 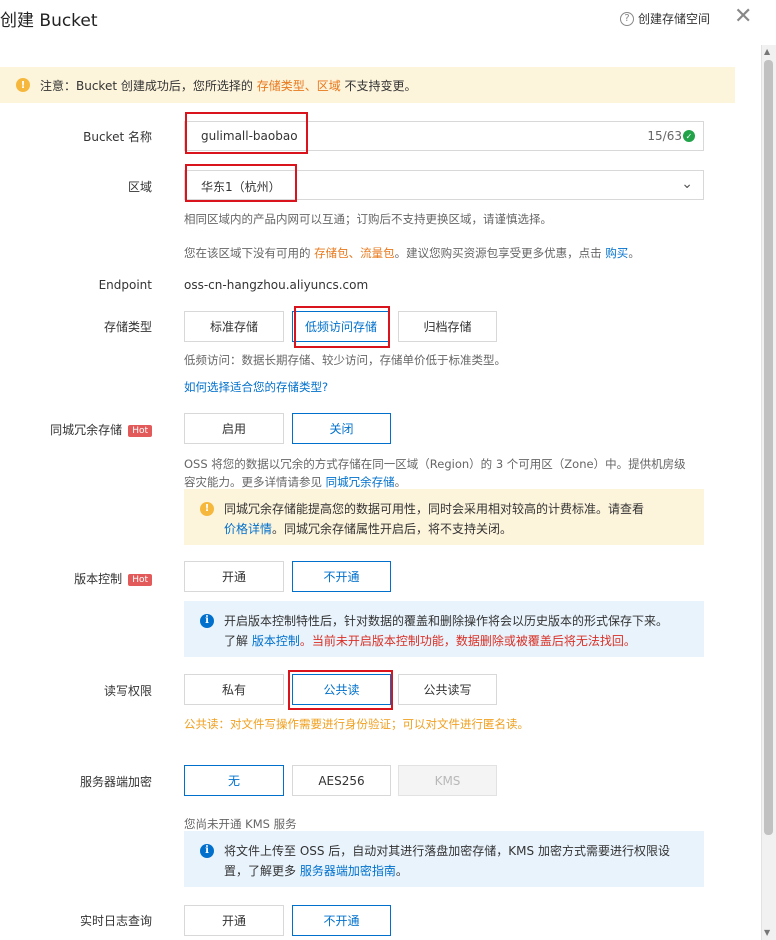 I want to click on check-icon: ✓, so click(x=689, y=136).